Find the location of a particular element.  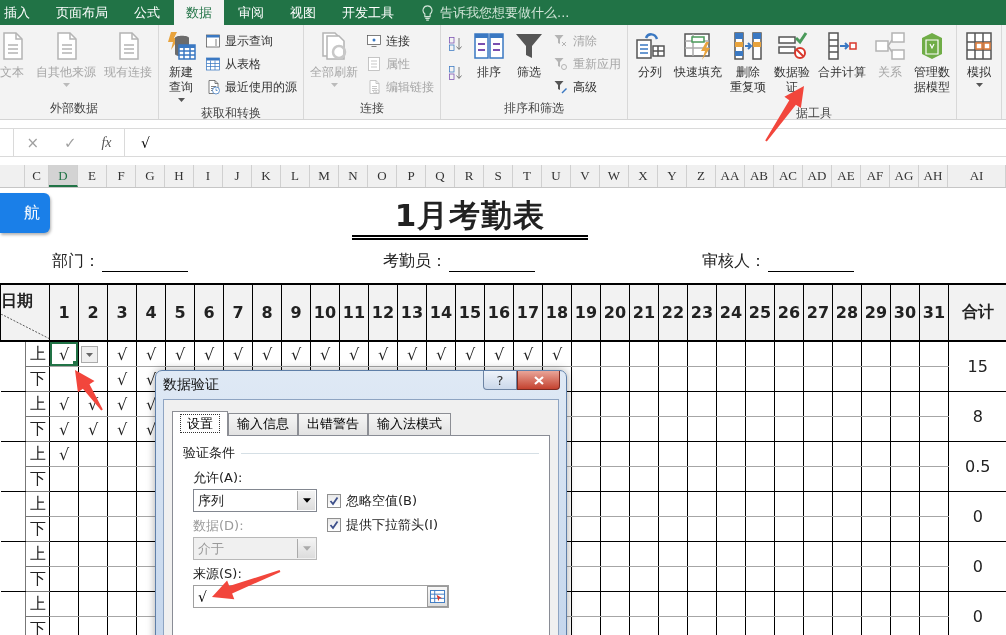

range-picker-button is located at coordinates (437, 596).